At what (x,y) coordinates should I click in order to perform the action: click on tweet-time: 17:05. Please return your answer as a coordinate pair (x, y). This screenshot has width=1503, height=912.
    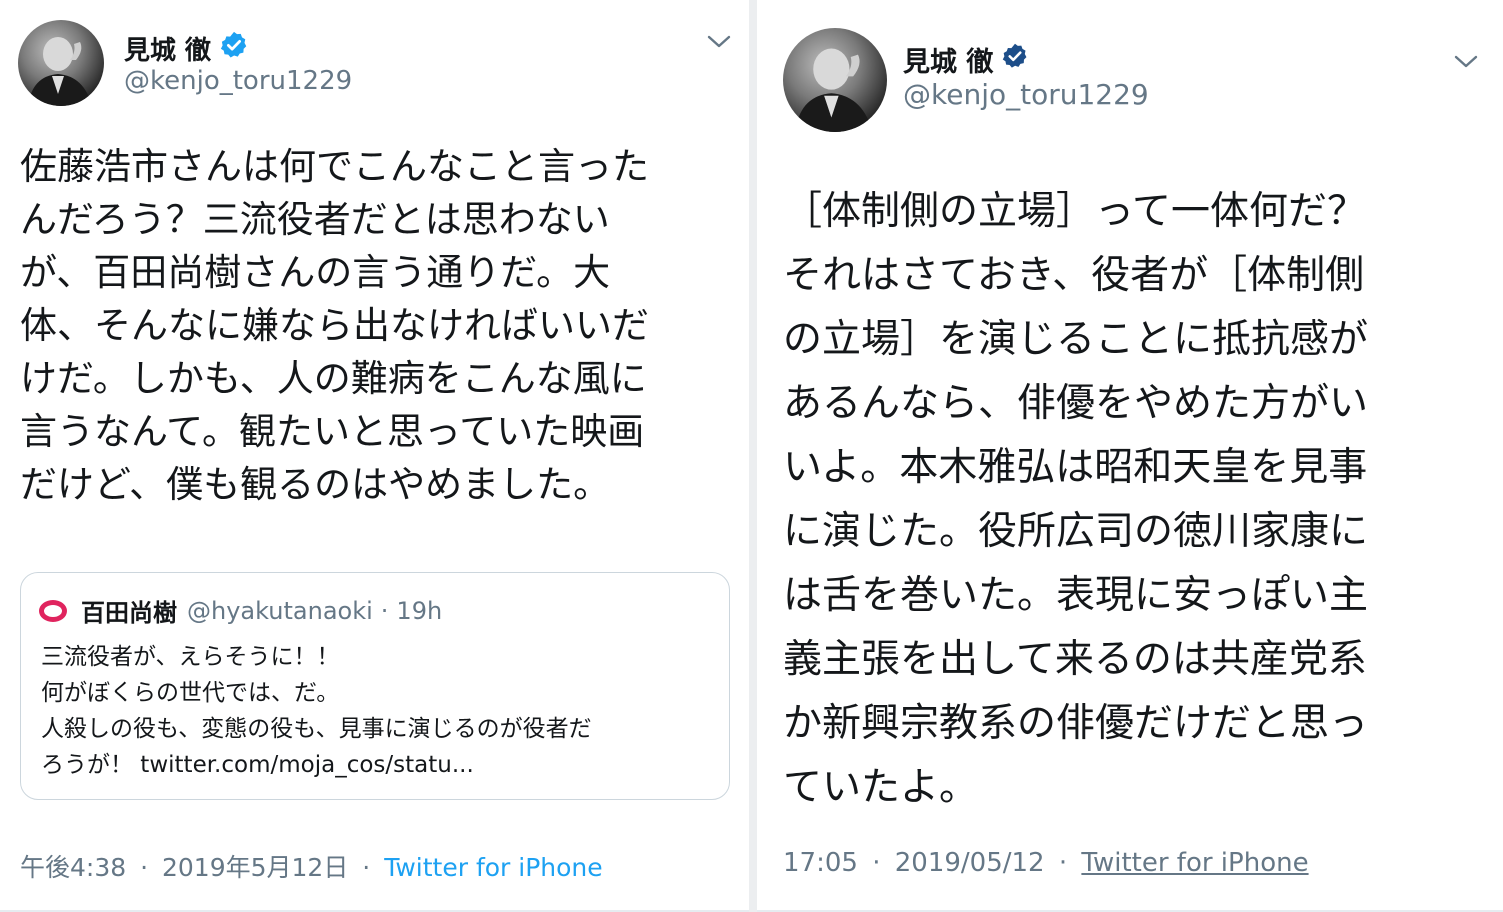
    Looking at the image, I should click on (820, 863).